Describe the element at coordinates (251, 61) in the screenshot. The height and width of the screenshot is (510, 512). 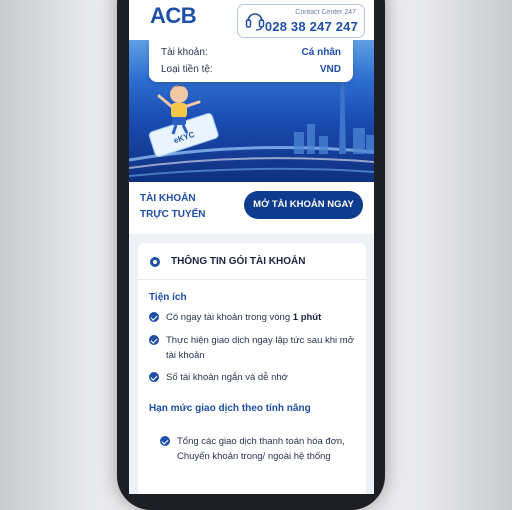
I see `account-info-card: Tài khoản: Cá nhân Loại tiền tệ: VND` at that location.